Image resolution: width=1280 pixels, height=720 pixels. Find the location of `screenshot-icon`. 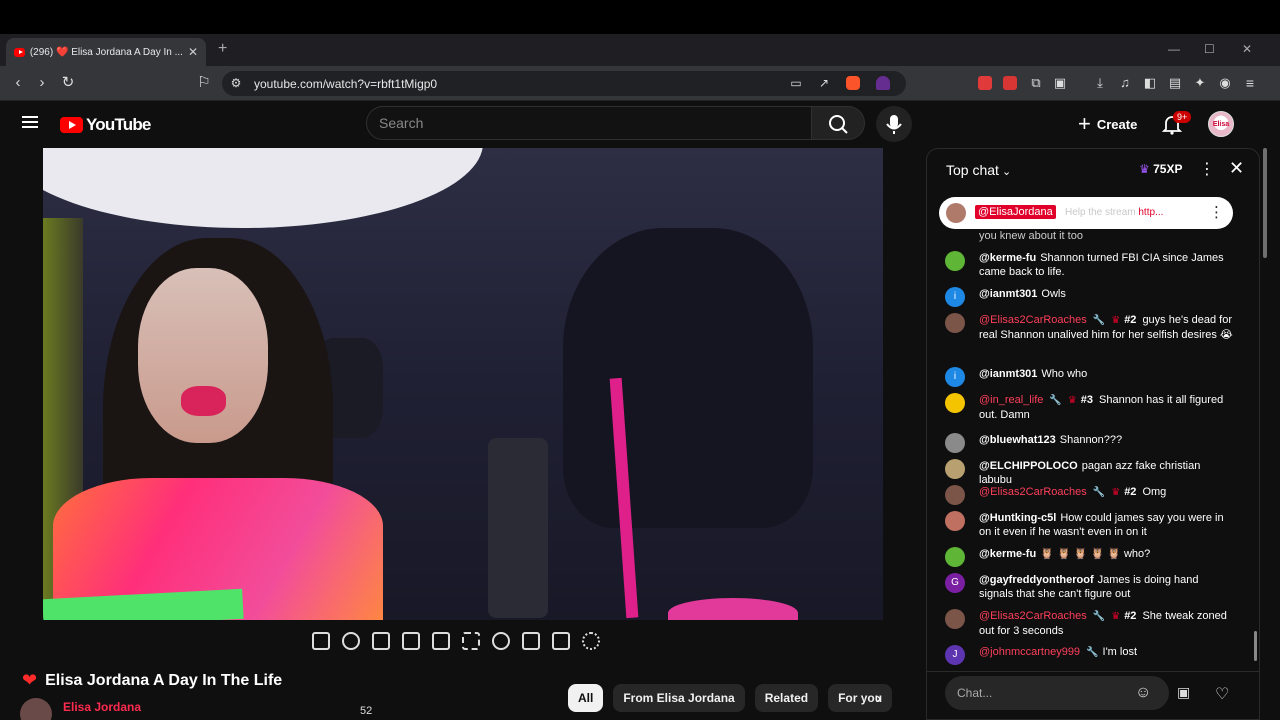

screenshot-icon is located at coordinates (561, 641).